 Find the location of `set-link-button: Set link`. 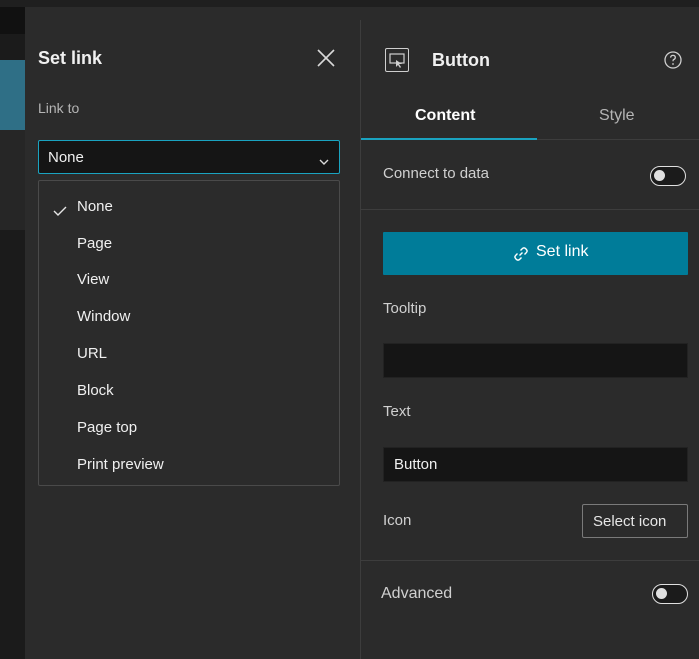

set-link-button: Set link is located at coordinates (535, 253).